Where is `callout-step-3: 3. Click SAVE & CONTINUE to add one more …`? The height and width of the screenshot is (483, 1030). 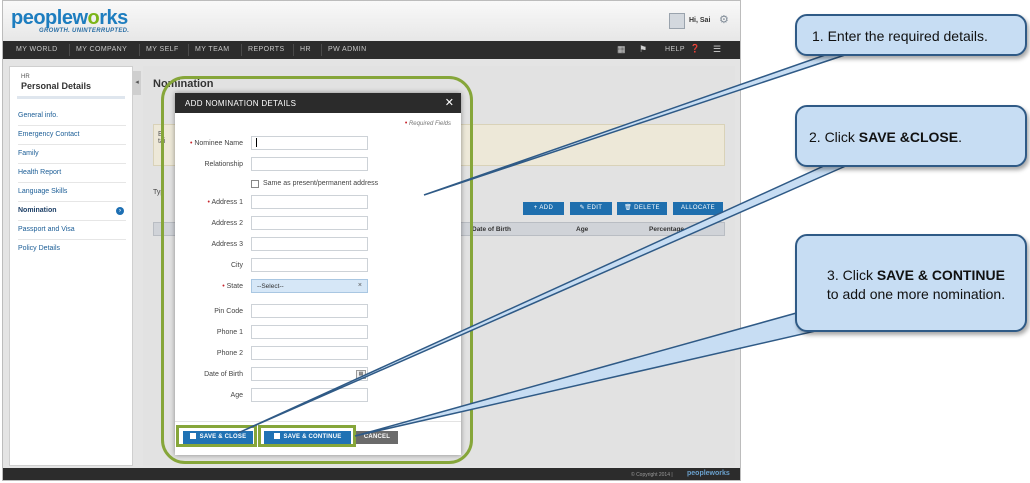 callout-step-3: 3. Click SAVE & CONTINUE to add one more … is located at coordinates (911, 283).